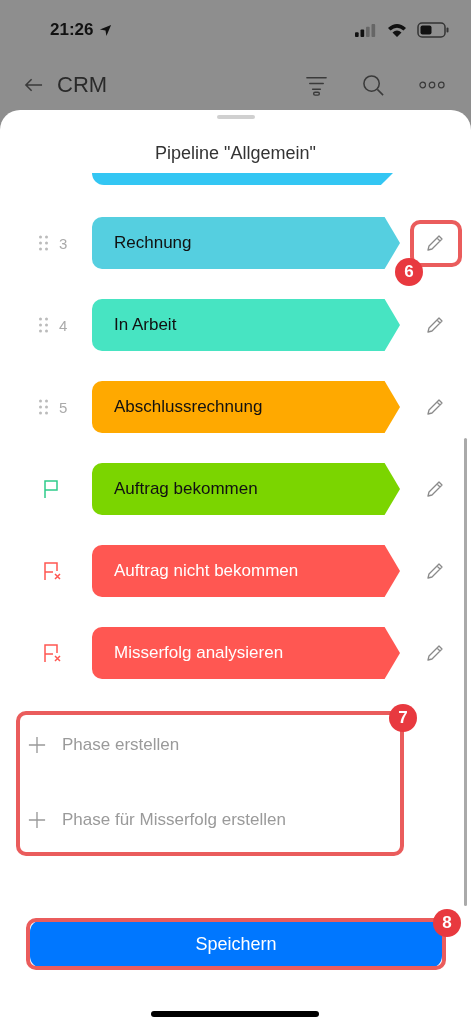 The width and height of the screenshot is (471, 1024). What do you see at coordinates (246, 571) in the screenshot?
I see `stage-chip: Auftrag nicht bekommen` at bounding box center [246, 571].